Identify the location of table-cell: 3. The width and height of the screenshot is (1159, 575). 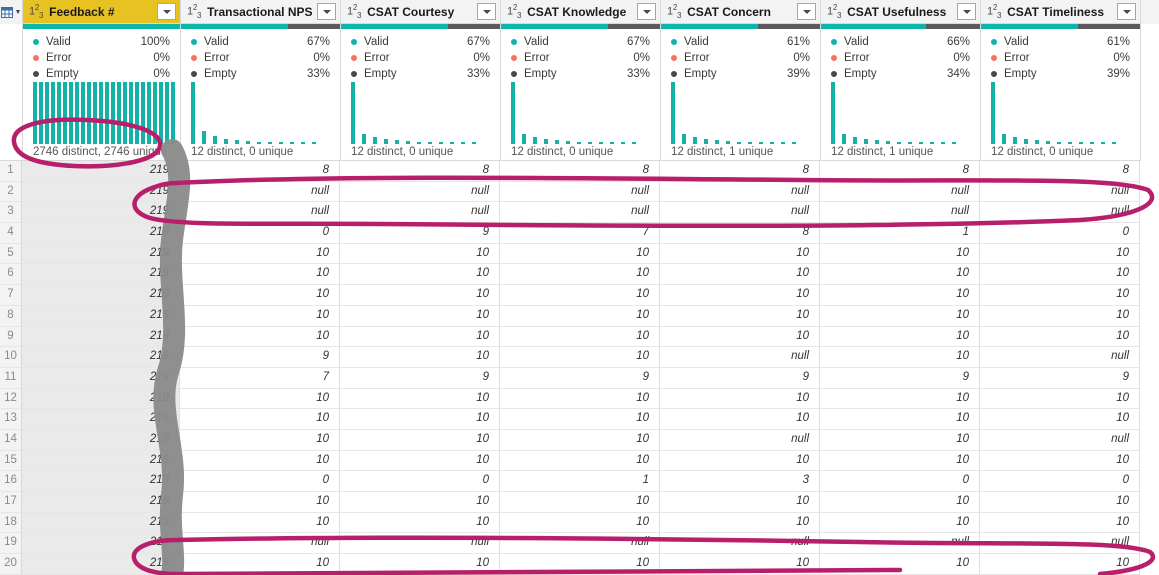
(740, 481).